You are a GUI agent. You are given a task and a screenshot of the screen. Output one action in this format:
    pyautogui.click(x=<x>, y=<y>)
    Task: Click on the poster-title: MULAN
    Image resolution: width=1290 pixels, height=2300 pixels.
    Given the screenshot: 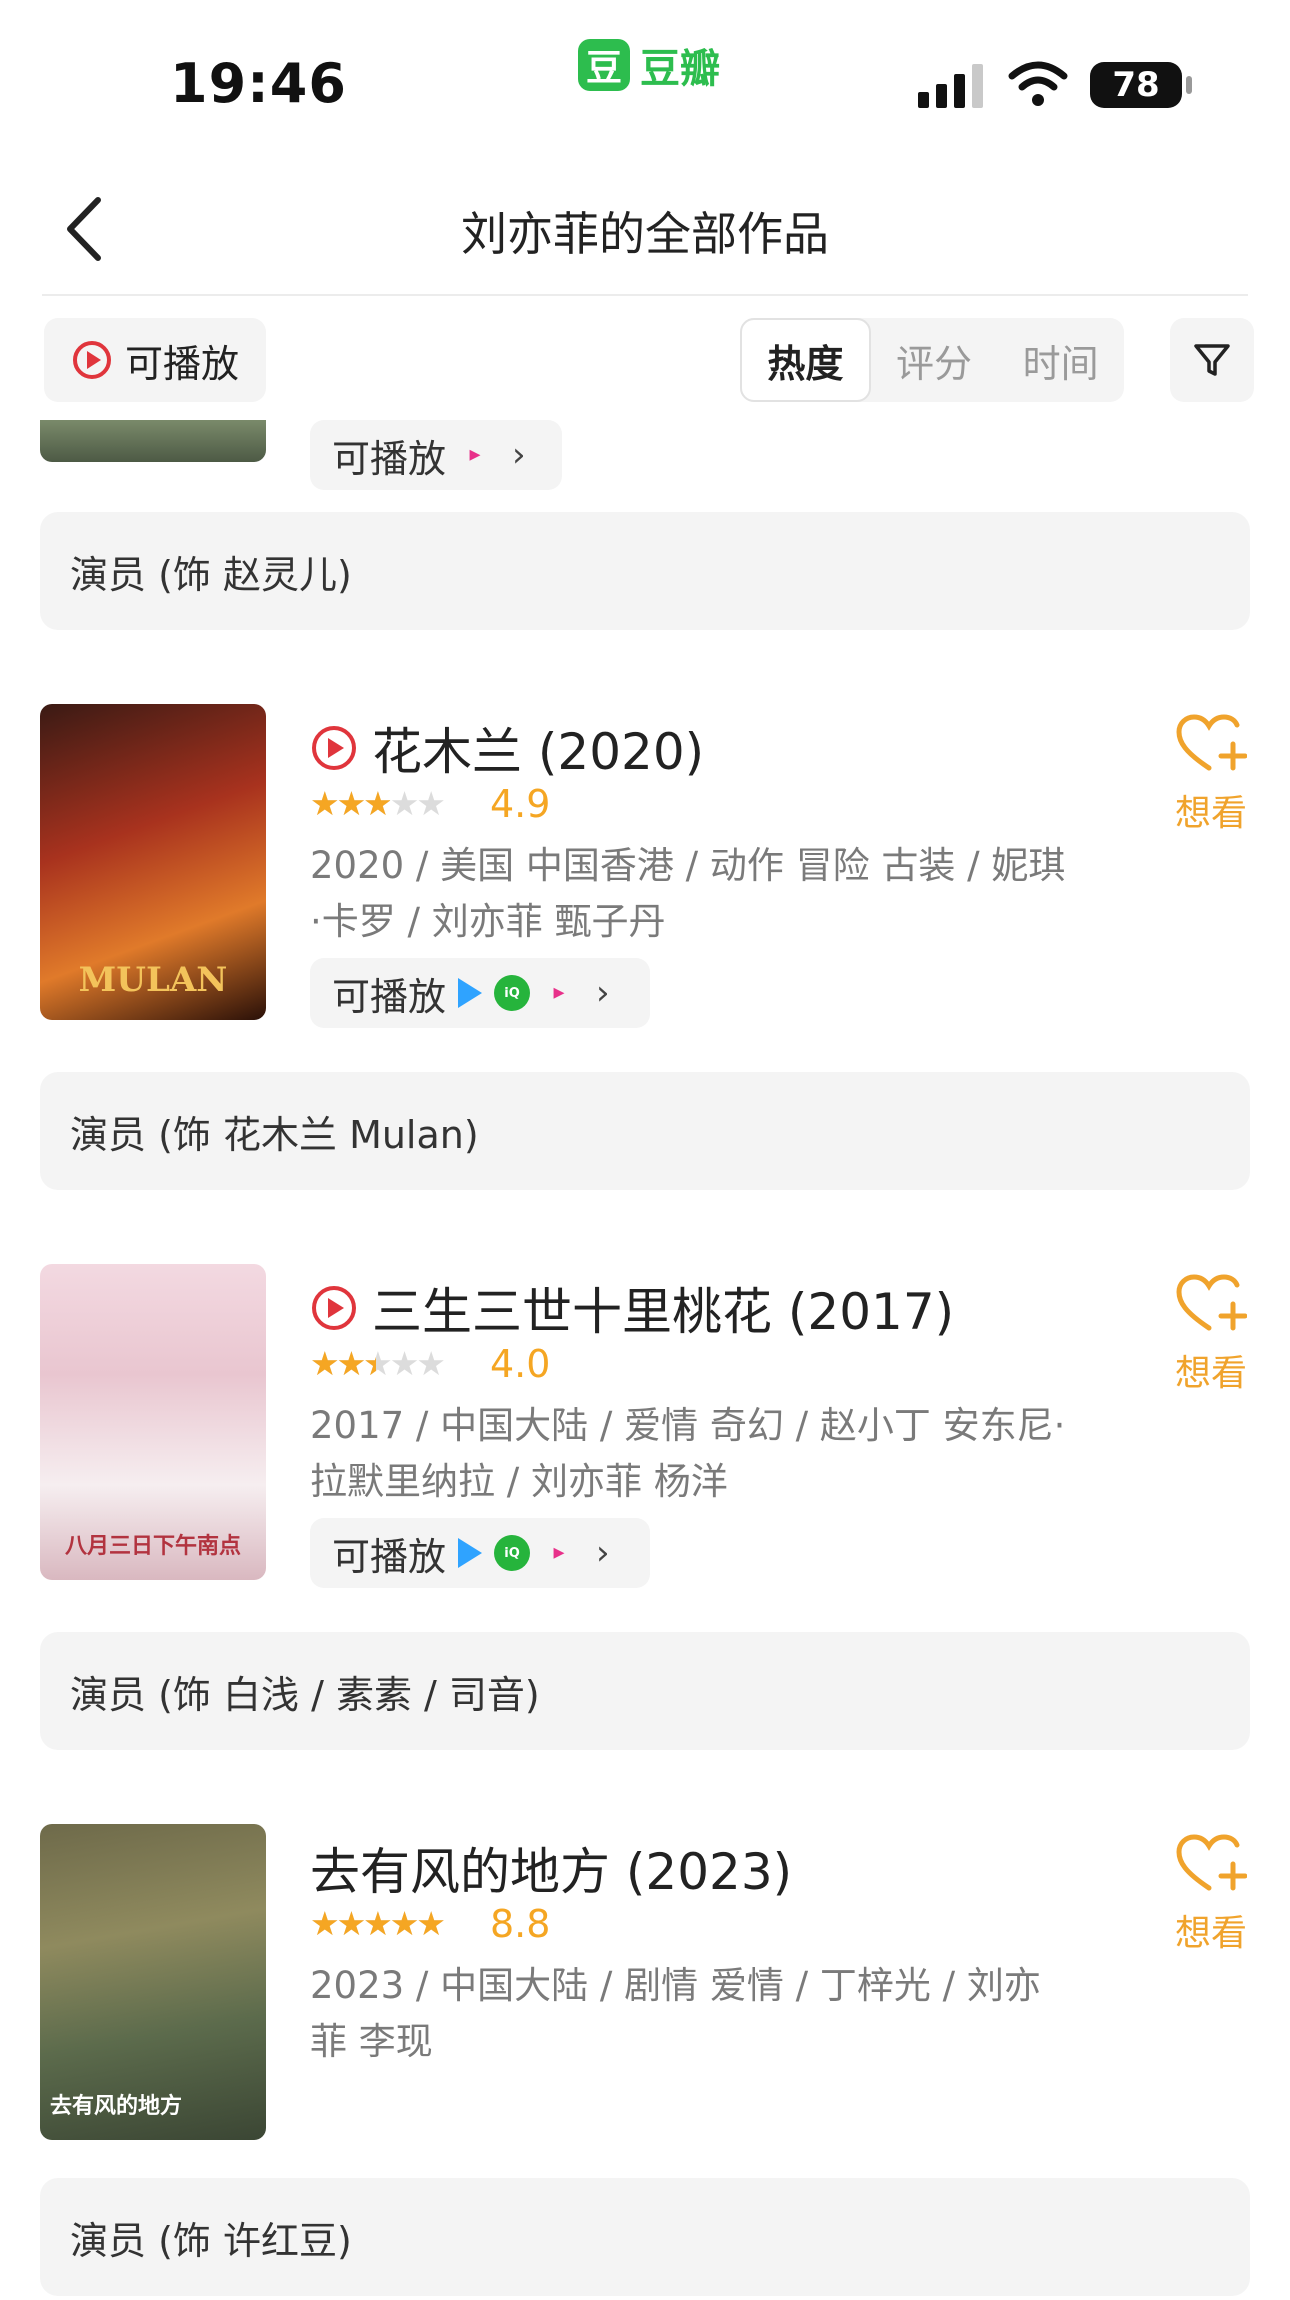 What is the action you would take?
    pyautogui.click(x=153, y=980)
    